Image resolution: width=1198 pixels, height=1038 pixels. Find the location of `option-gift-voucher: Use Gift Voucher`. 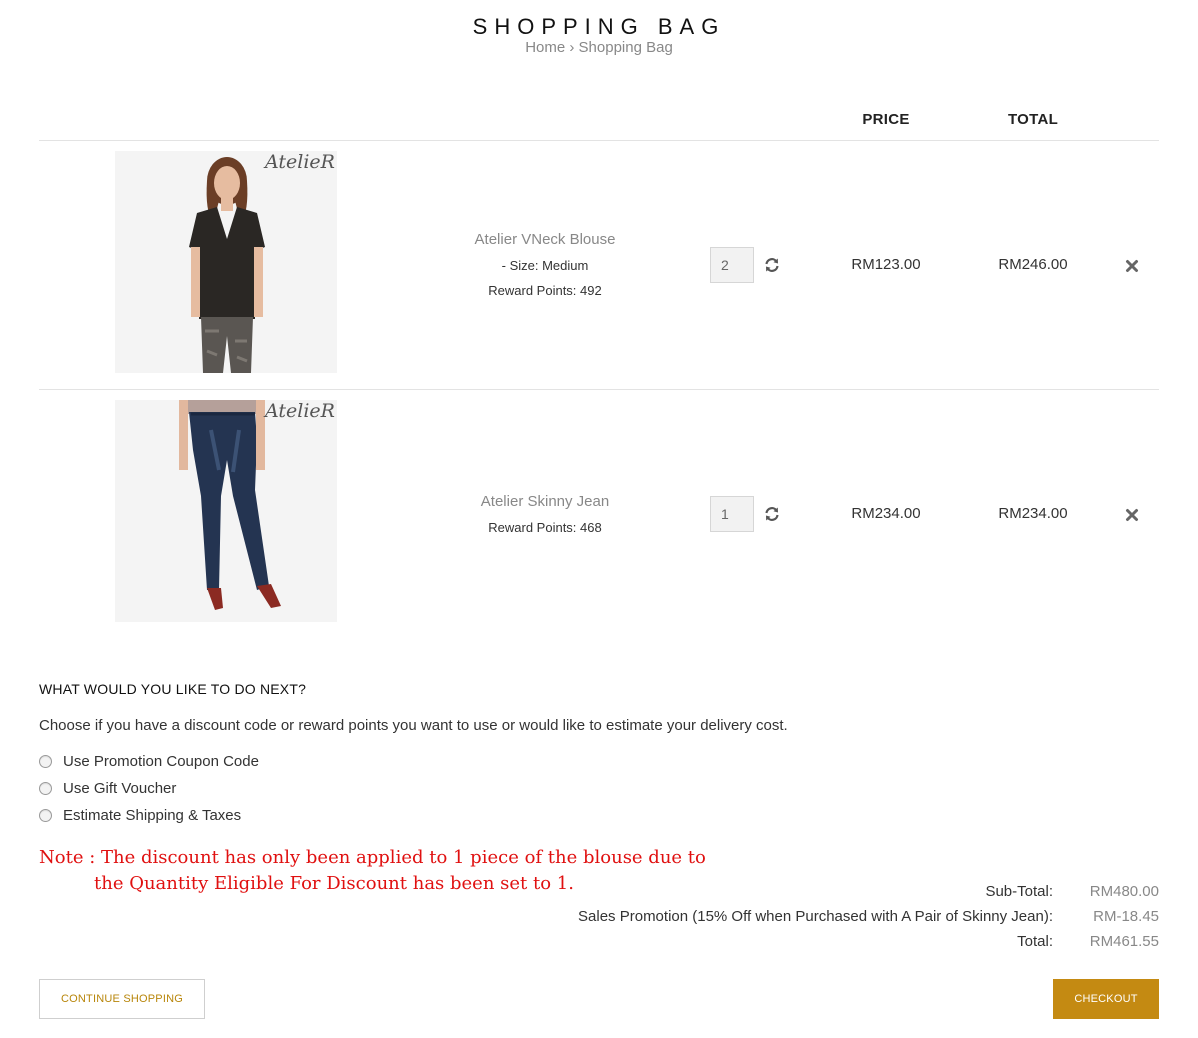

option-gift-voucher: Use Gift Voucher is located at coordinates (107, 788).